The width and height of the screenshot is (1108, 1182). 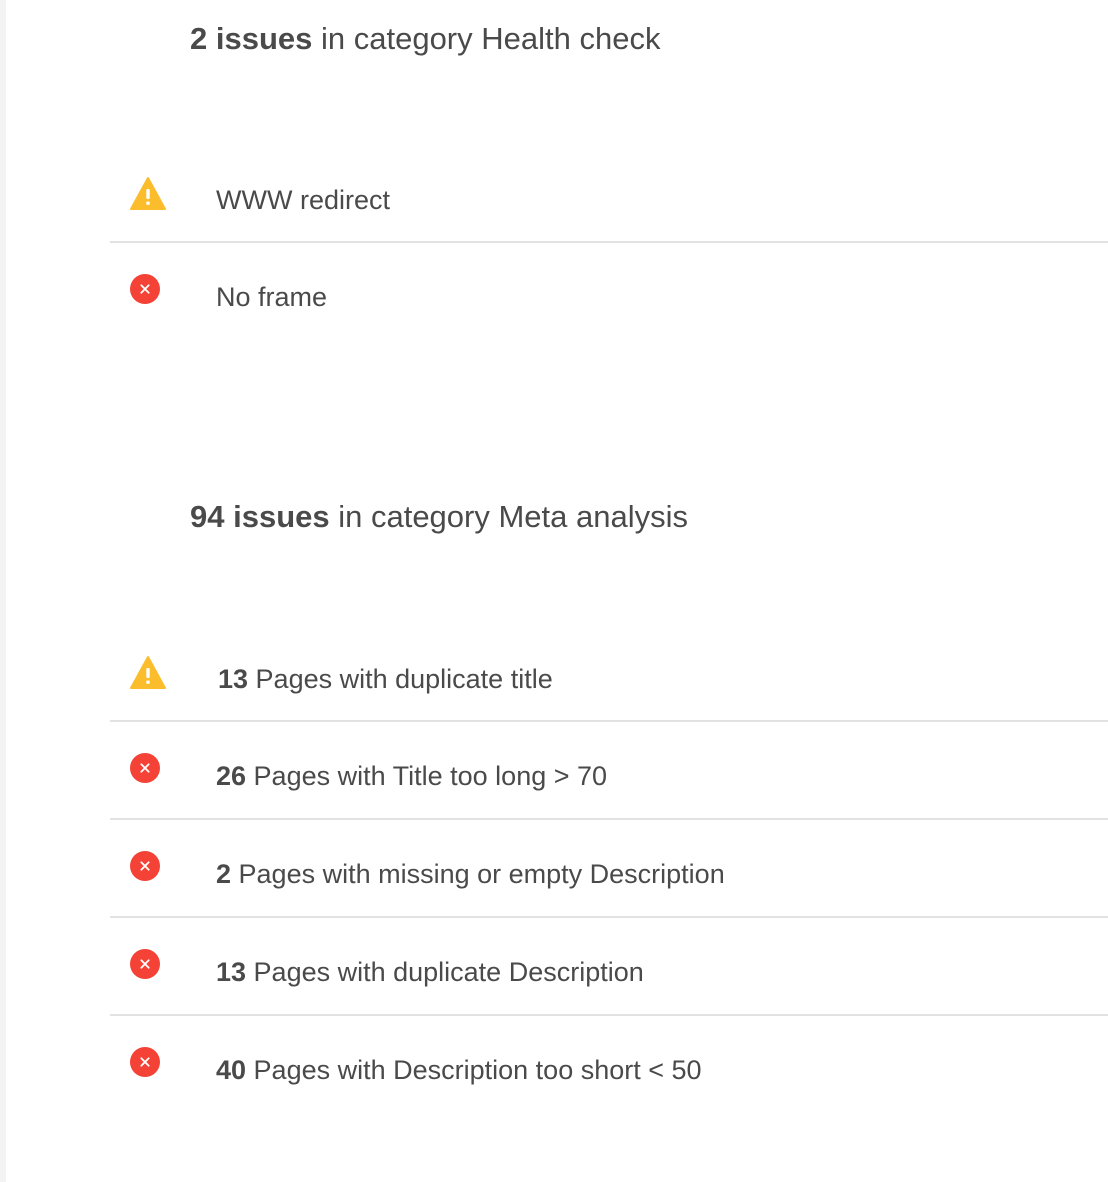 I want to click on issue-description: Pages with duplicate Description, so click(x=445, y=972).